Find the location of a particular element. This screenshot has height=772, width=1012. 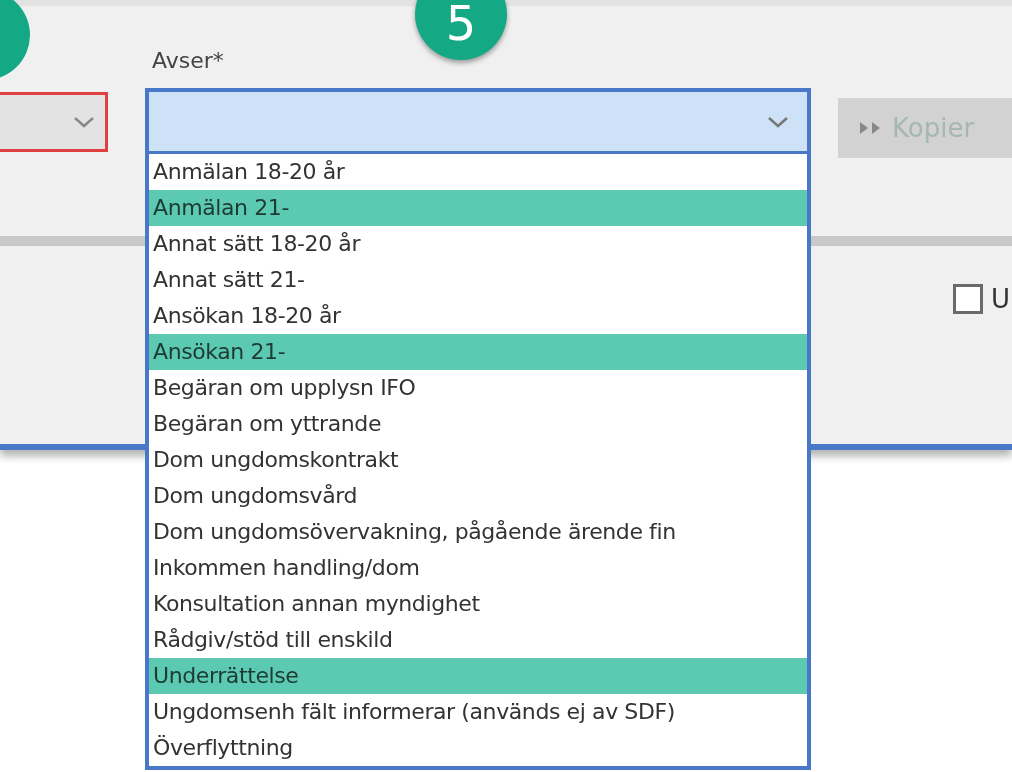

dropdown-option: Dom ungdomskontrakt is located at coordinates (478, 460).